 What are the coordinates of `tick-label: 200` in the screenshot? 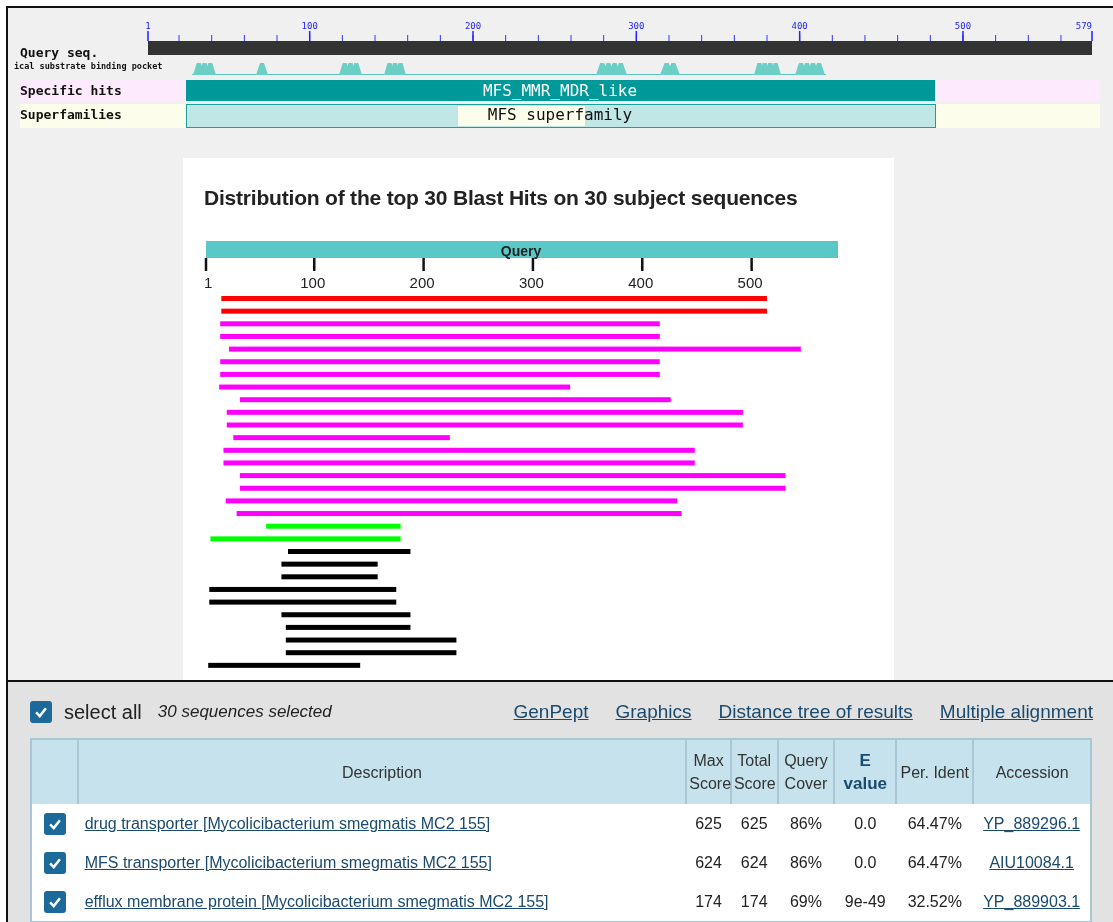 It's located at (422, 282).